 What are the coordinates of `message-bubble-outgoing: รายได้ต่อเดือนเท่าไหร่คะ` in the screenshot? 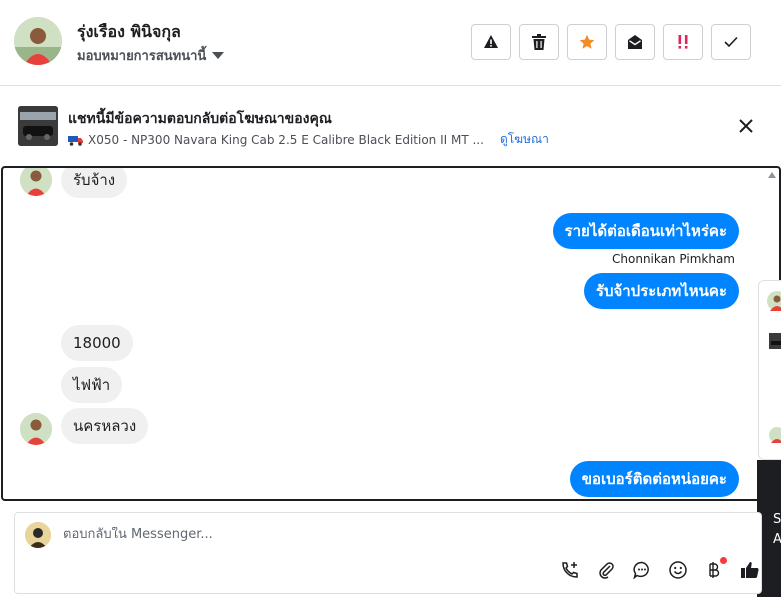 It's located at (645, 231).